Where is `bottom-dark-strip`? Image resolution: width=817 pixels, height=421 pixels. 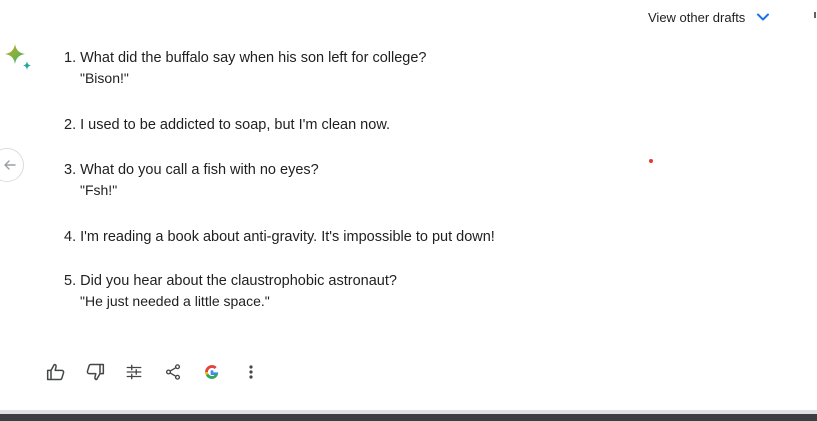
bottom-dark-strip is located at coordinates (408, 417).